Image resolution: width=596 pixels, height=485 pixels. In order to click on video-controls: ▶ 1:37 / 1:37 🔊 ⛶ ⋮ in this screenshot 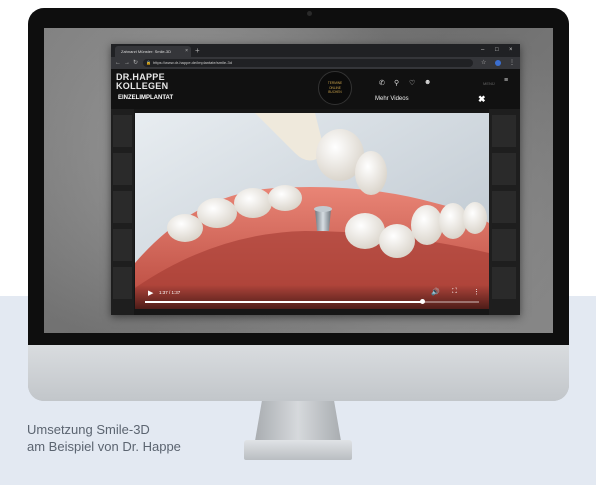, I will do `click(312, 297)`.